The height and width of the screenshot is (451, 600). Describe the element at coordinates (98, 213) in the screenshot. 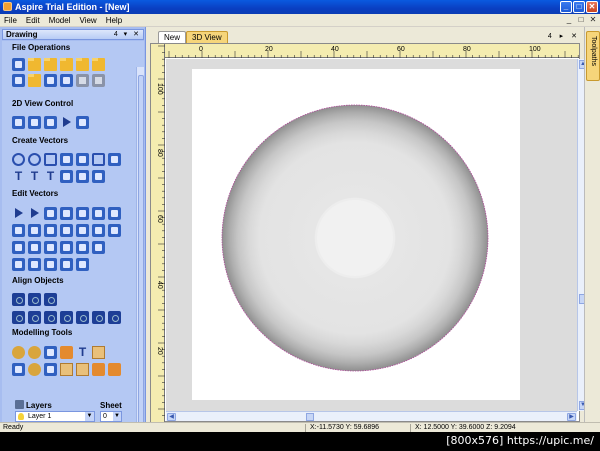

I see `mirror-icon` at that location.